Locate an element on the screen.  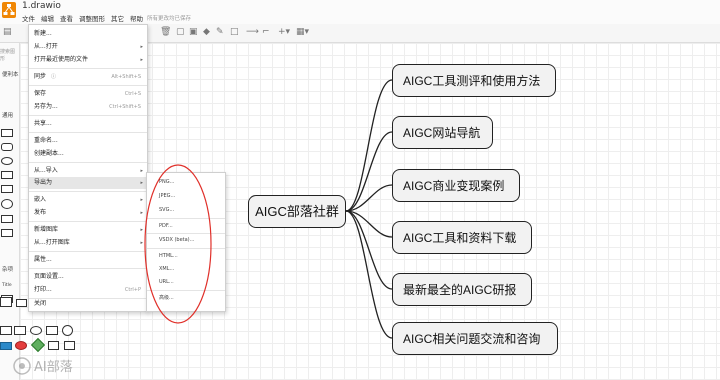
mindmap-child-node: AIGC商业变现案例 is located at coordinates (456, 185).